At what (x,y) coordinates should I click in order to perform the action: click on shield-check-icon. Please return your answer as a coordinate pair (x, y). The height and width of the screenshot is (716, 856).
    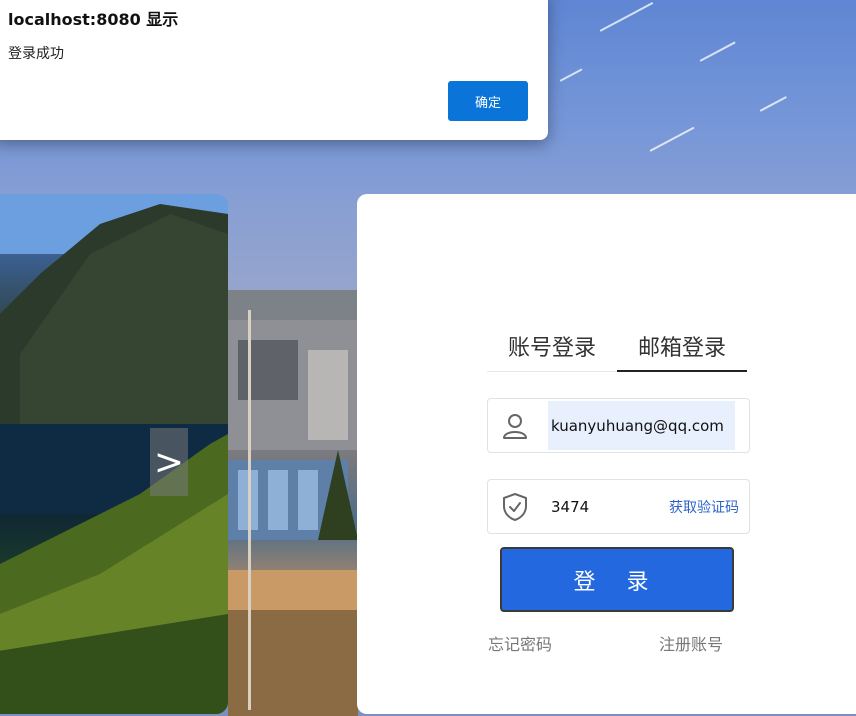
    Looking at the image, I should click on (515, 507).